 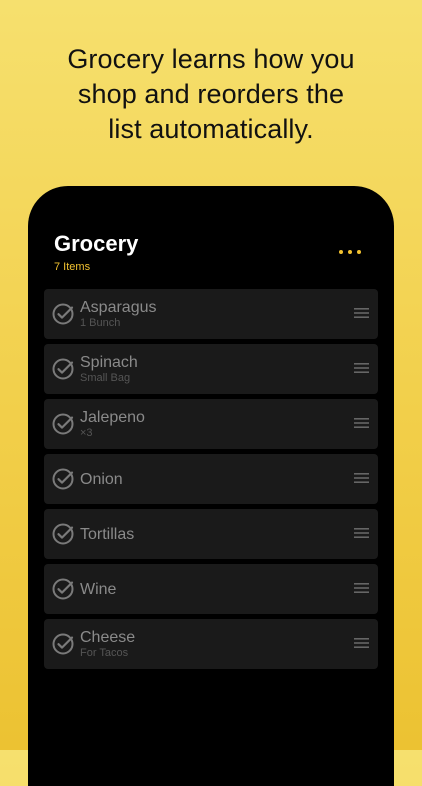 I want to click on item-count: 7 Items, so click(x=72, y=267).